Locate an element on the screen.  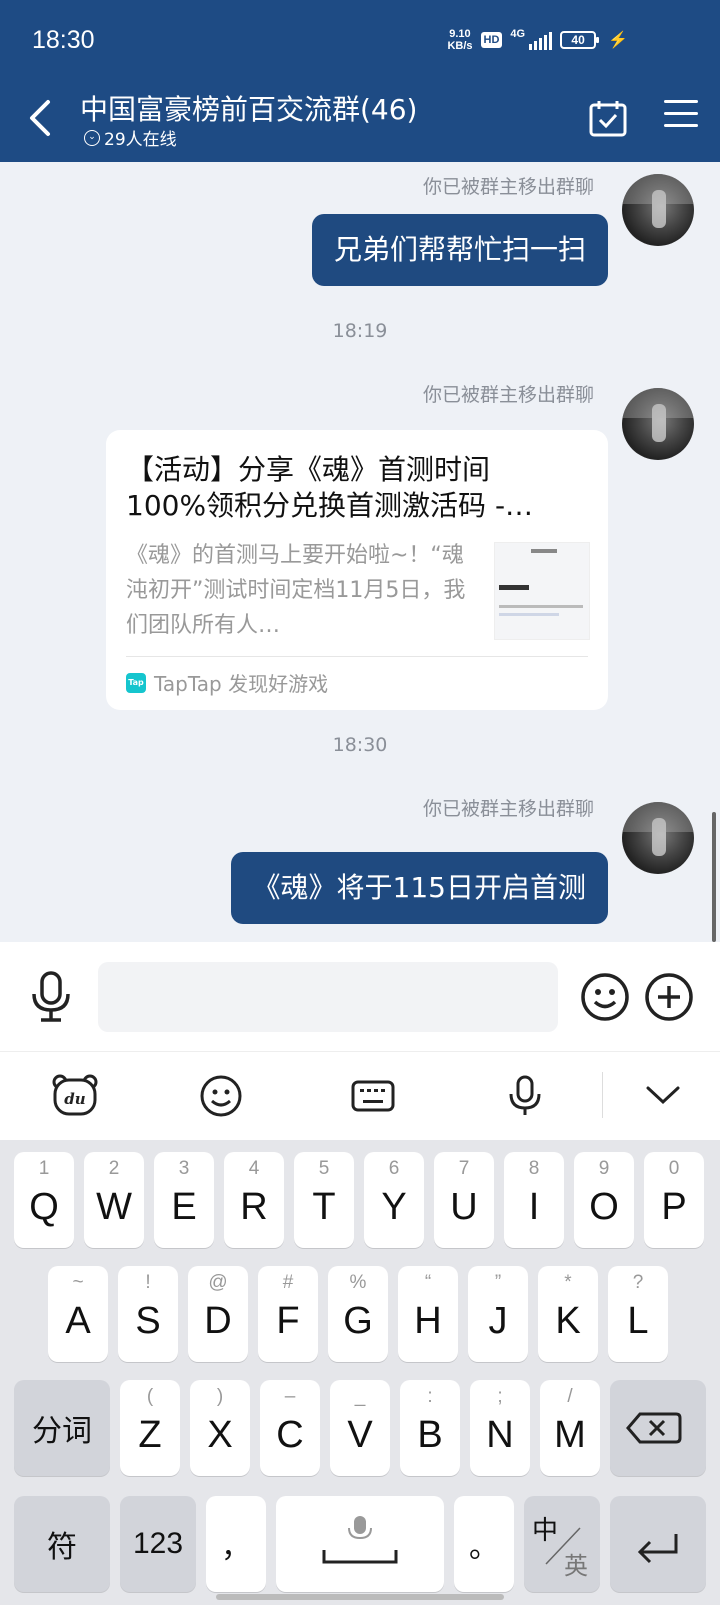
back-button is located at coordinates (42, 118).